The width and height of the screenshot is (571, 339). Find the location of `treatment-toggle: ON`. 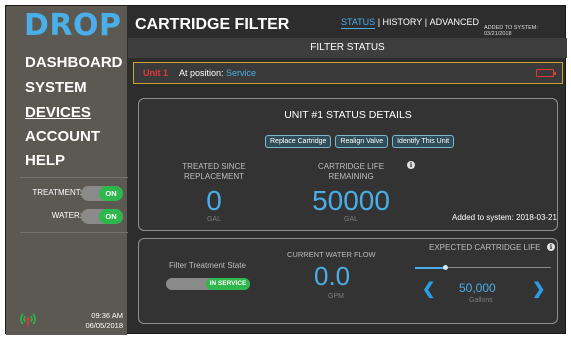

treatment-toggle: ON is located at coordinates (102, 193).